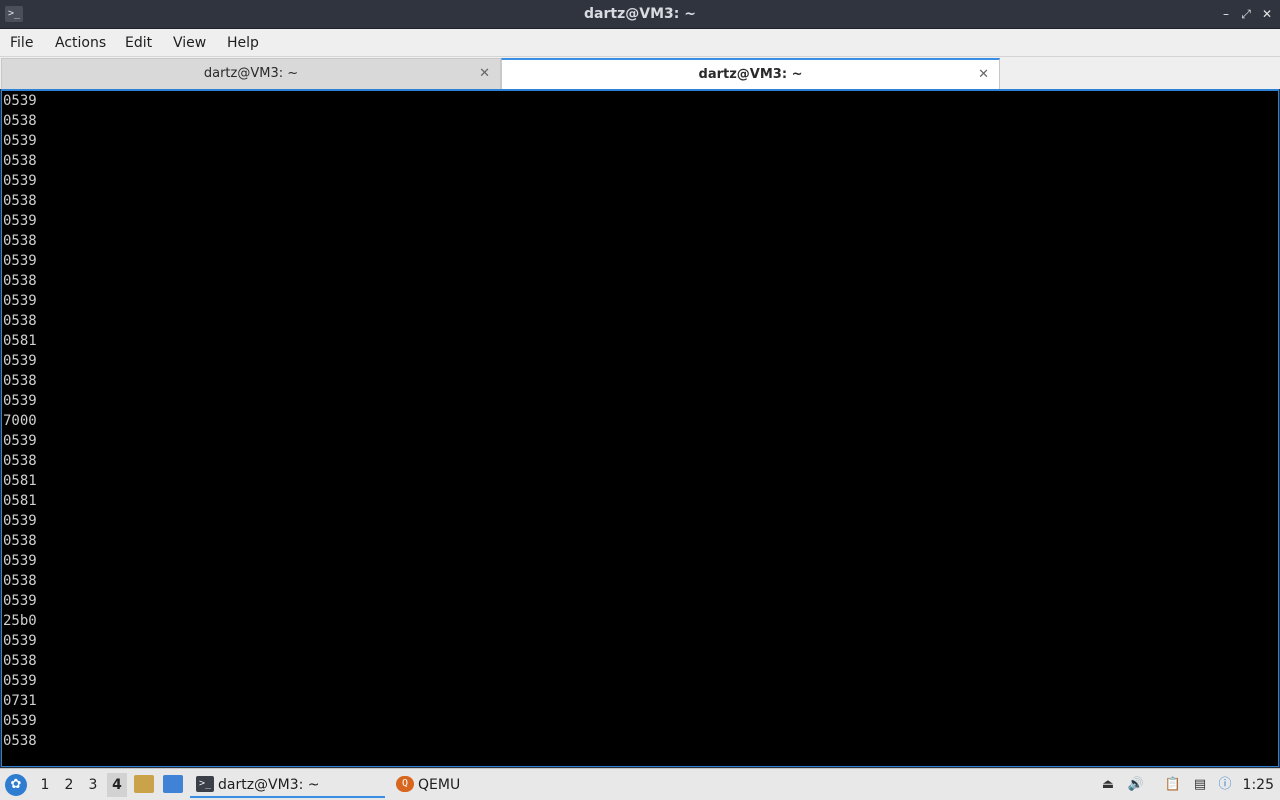 The height and width of the screenshot is (800, 1280). Describe the element at coordinates (405, 784) in the screenshot. I see `qemu-icon: Q` at that location.